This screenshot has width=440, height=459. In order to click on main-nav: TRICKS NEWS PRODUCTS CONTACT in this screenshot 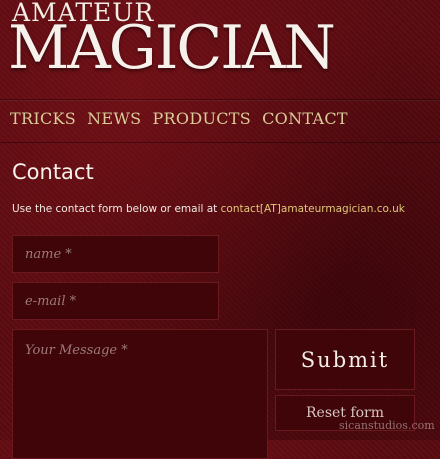, I will do `click(220, 121)`.